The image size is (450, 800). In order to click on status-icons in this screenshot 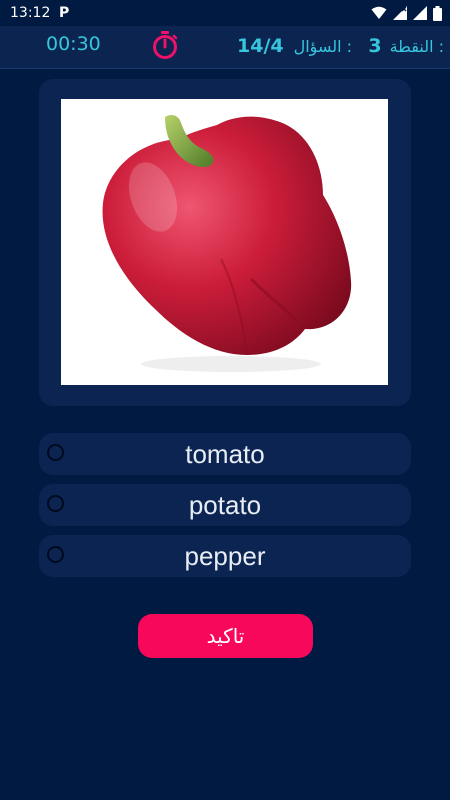, I will do `click(406, 13)`.